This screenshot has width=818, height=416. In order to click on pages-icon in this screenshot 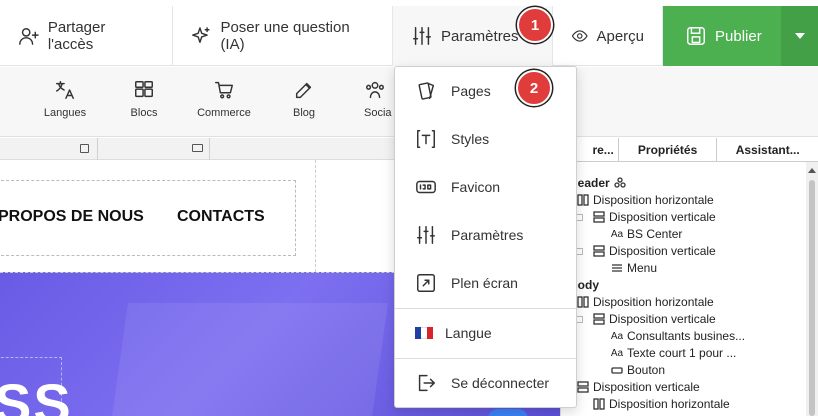, I will do `click(426, 91)`.